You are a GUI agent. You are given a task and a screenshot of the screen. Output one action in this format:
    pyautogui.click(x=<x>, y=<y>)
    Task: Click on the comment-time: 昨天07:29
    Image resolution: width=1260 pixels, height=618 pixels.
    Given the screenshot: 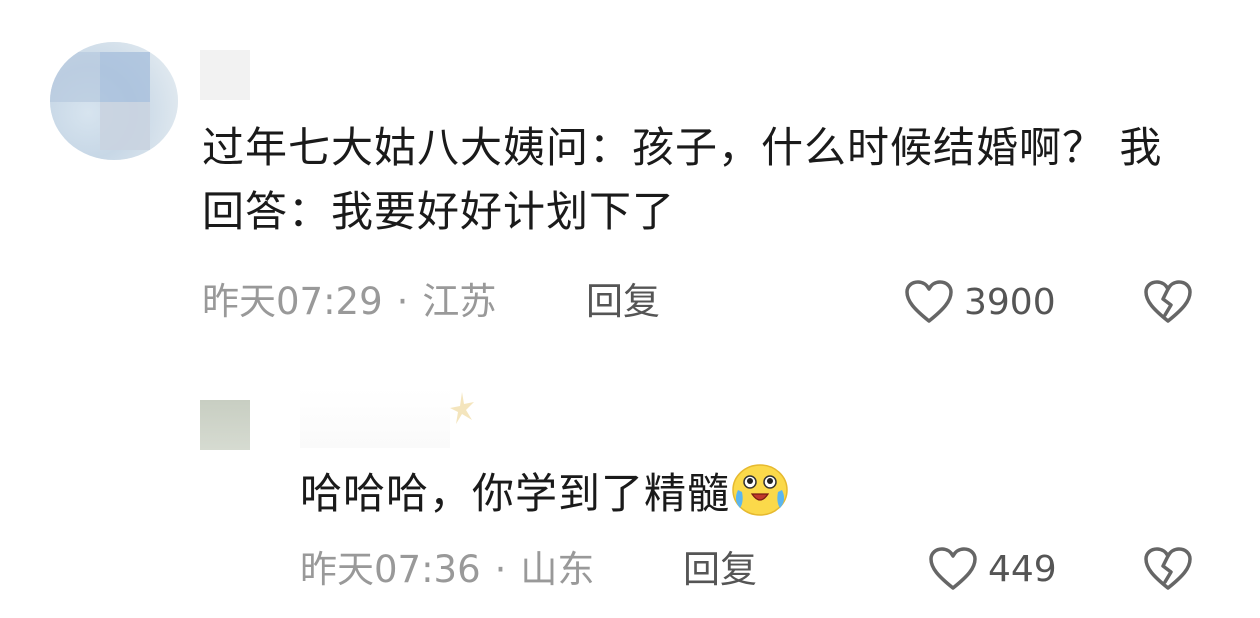 What is the action you would take?
    pyautogui.click(x=292, y=301)
    